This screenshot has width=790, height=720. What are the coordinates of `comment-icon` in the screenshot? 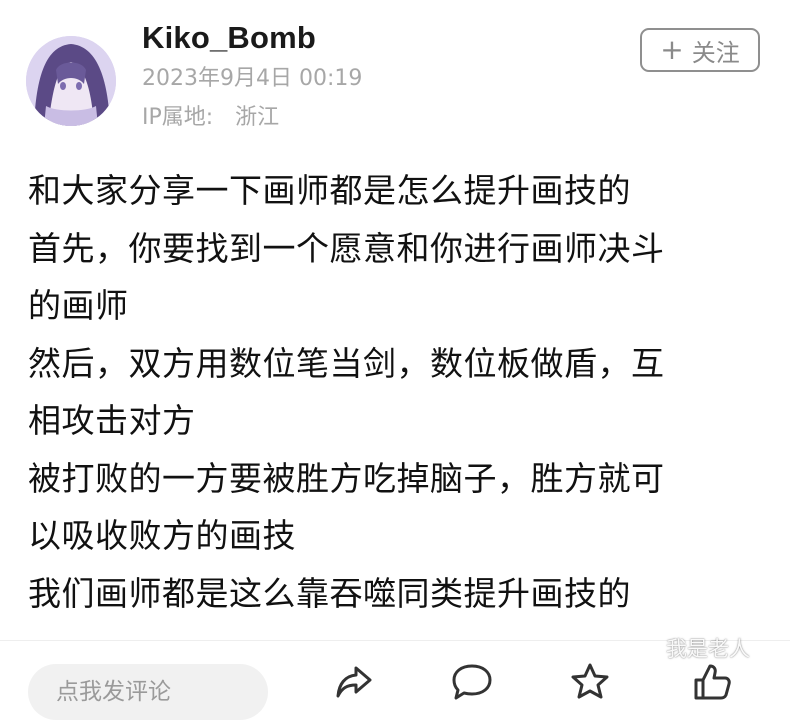 It's located at (472, 682).